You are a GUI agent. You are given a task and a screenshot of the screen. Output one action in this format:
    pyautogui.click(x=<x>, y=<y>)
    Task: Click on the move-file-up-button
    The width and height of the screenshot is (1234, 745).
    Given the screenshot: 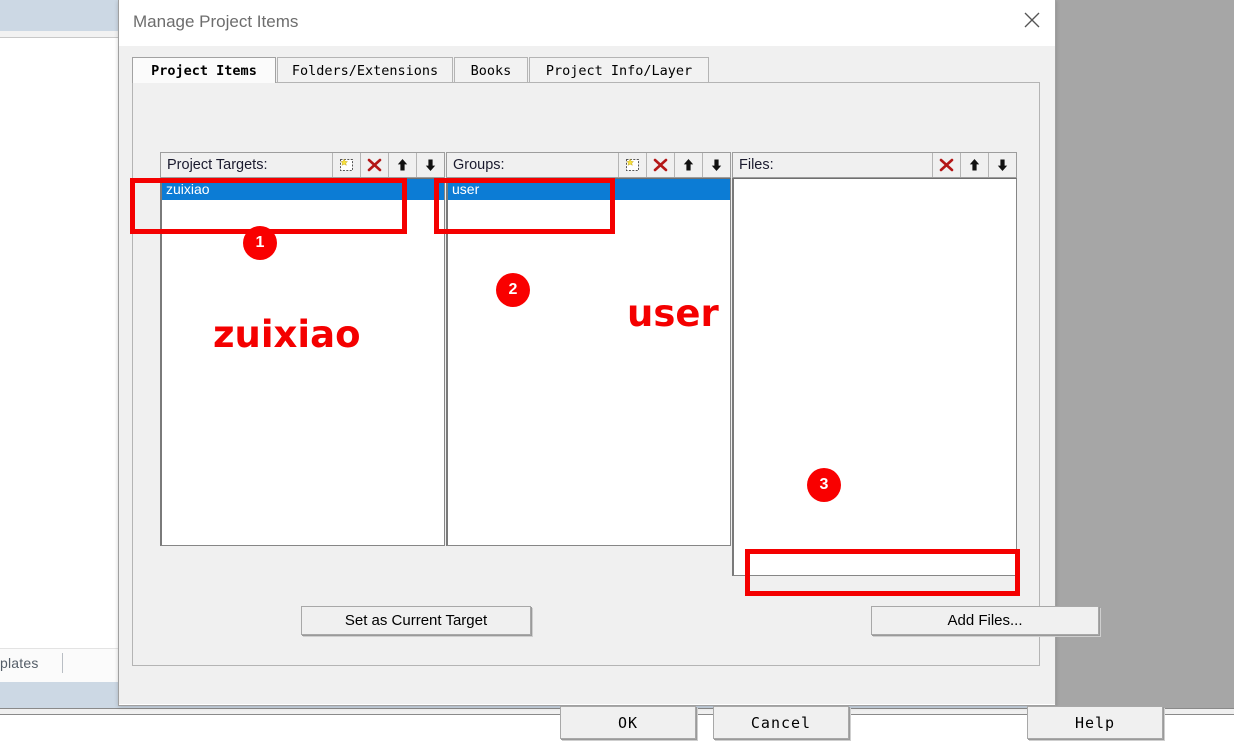 What is the action you would take?
    pyautogui.click(x=974, y=165)
    